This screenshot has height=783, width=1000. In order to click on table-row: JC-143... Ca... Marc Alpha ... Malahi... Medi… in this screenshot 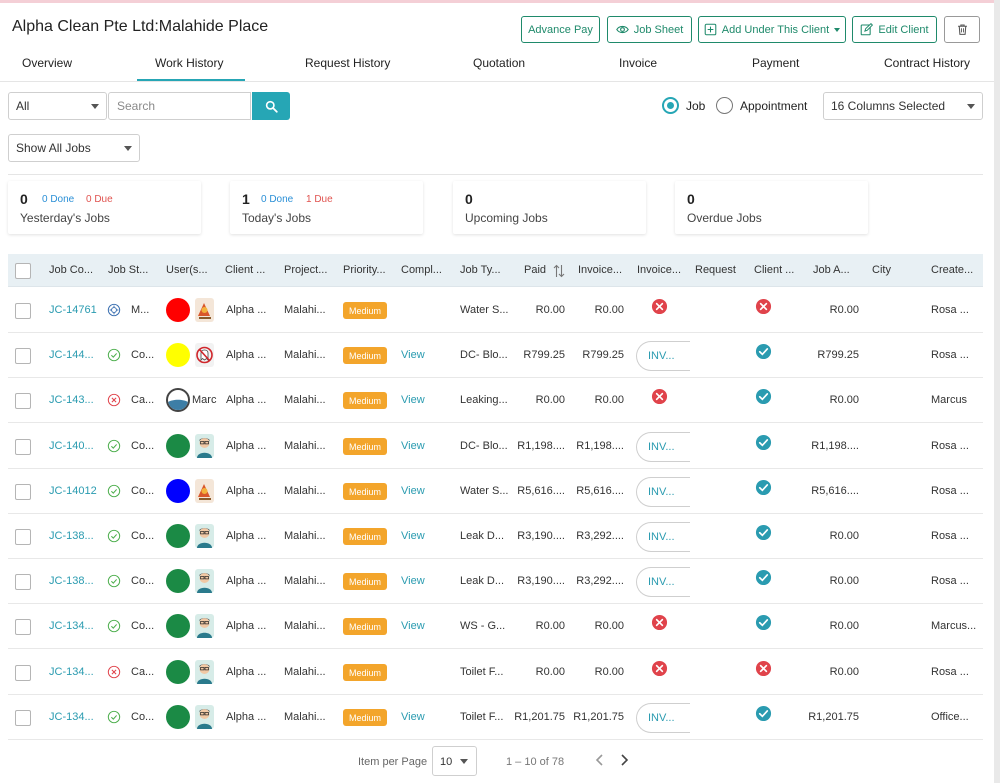, I will do `click(495, 400)`.